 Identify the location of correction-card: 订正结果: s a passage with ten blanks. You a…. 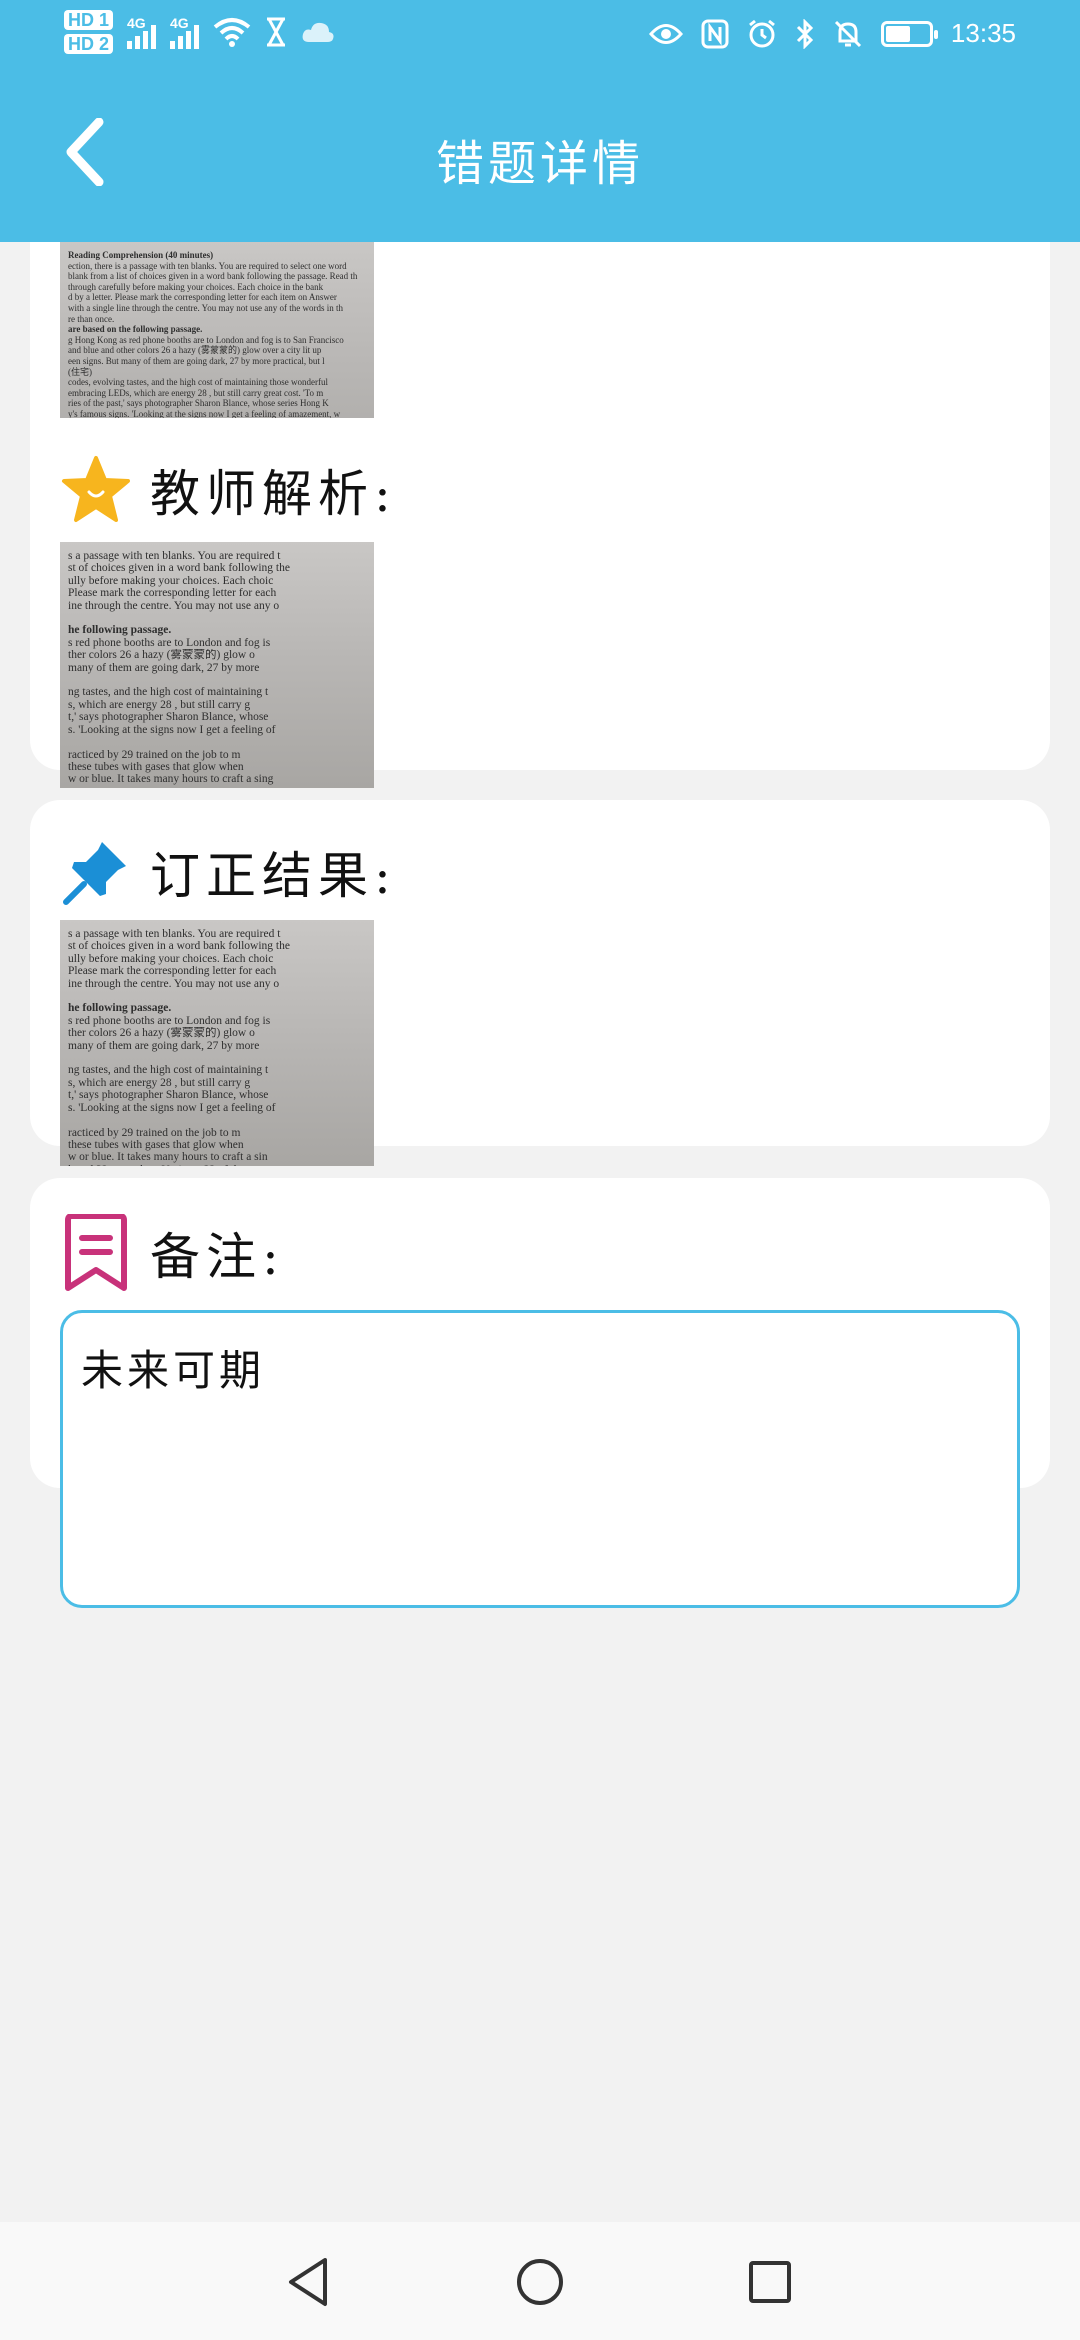
(540, 983).